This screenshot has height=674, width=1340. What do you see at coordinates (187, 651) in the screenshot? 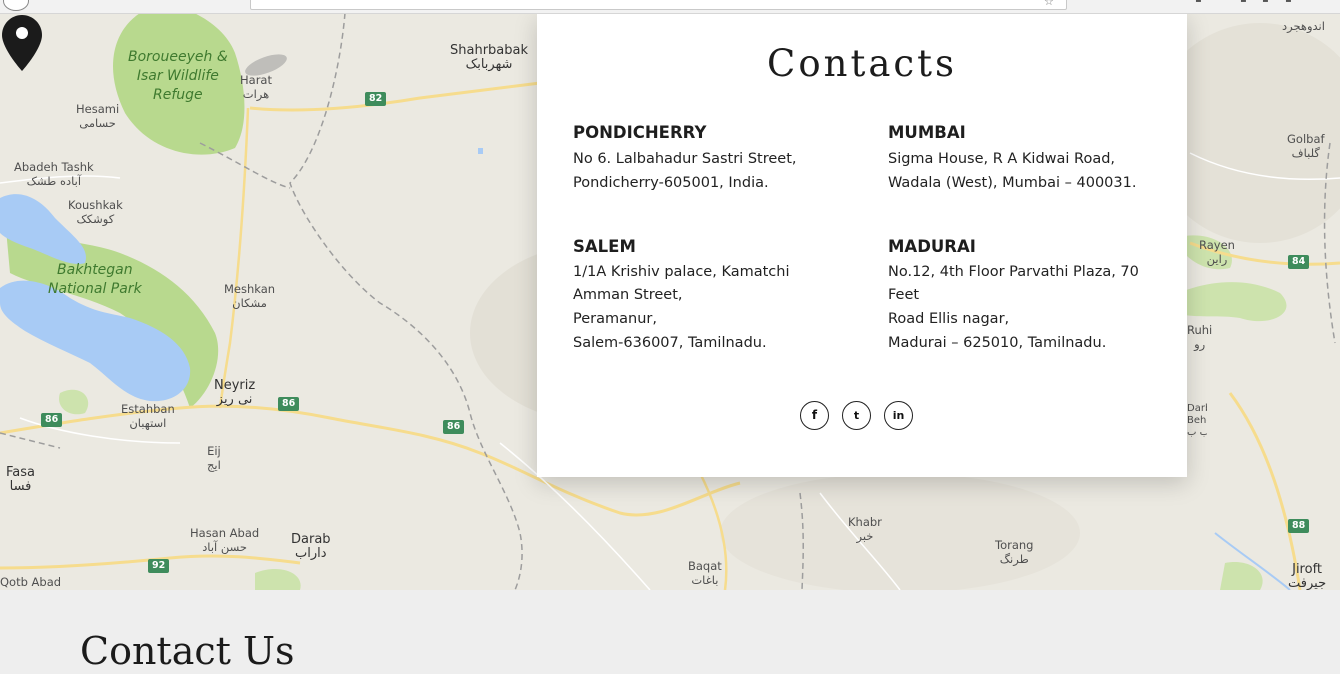
I see `contact-us-title: Contact Us` at bounding box center [187, 651].